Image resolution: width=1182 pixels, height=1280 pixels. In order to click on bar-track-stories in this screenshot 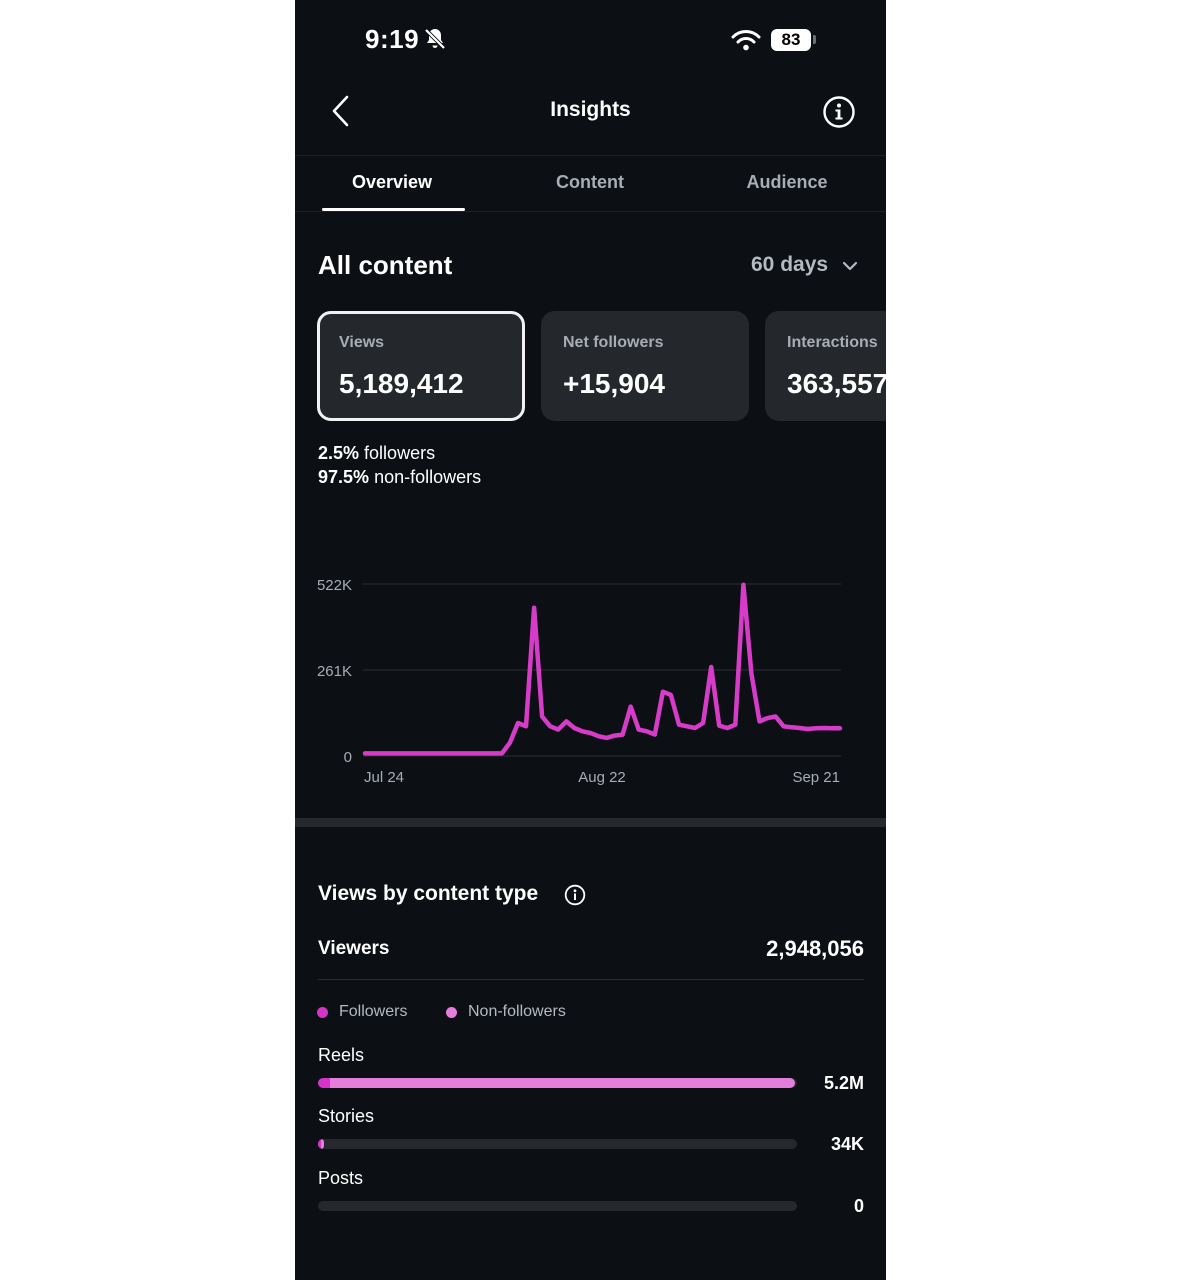, I will do `click(557, 1144)`.